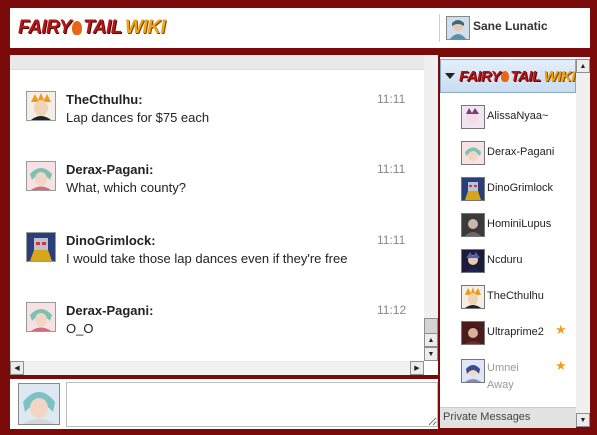 The height and width of the screenshot is (435, 597). I want to click on message-username: DinoGrimlock:, so click(111, 240).